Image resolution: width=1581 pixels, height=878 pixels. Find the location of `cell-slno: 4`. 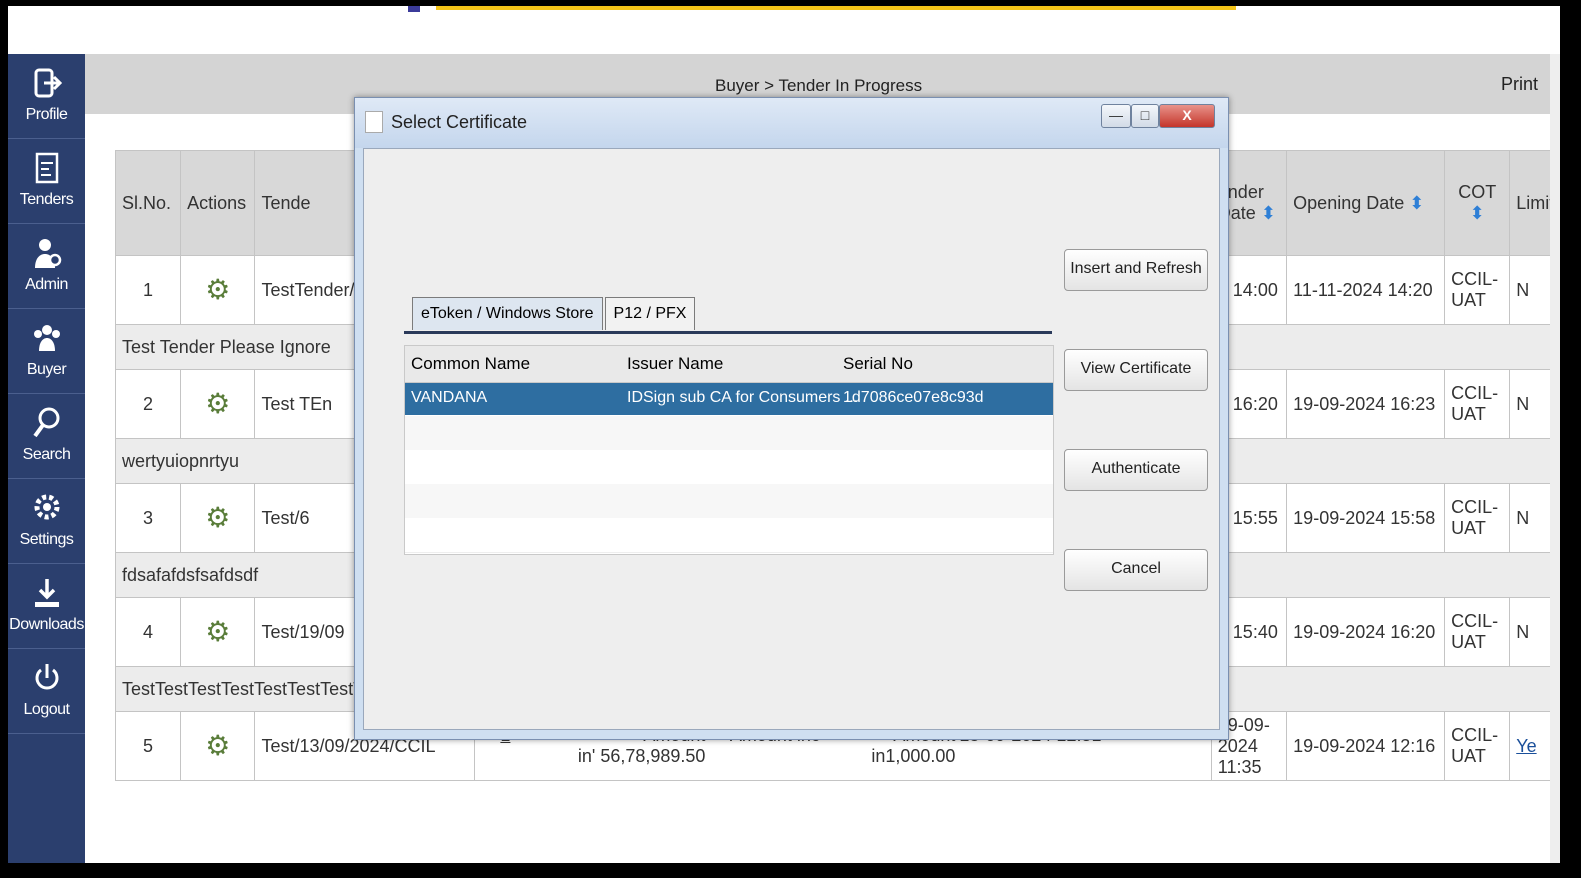

cell-slno: 4 is located at coordinates (148, 632).